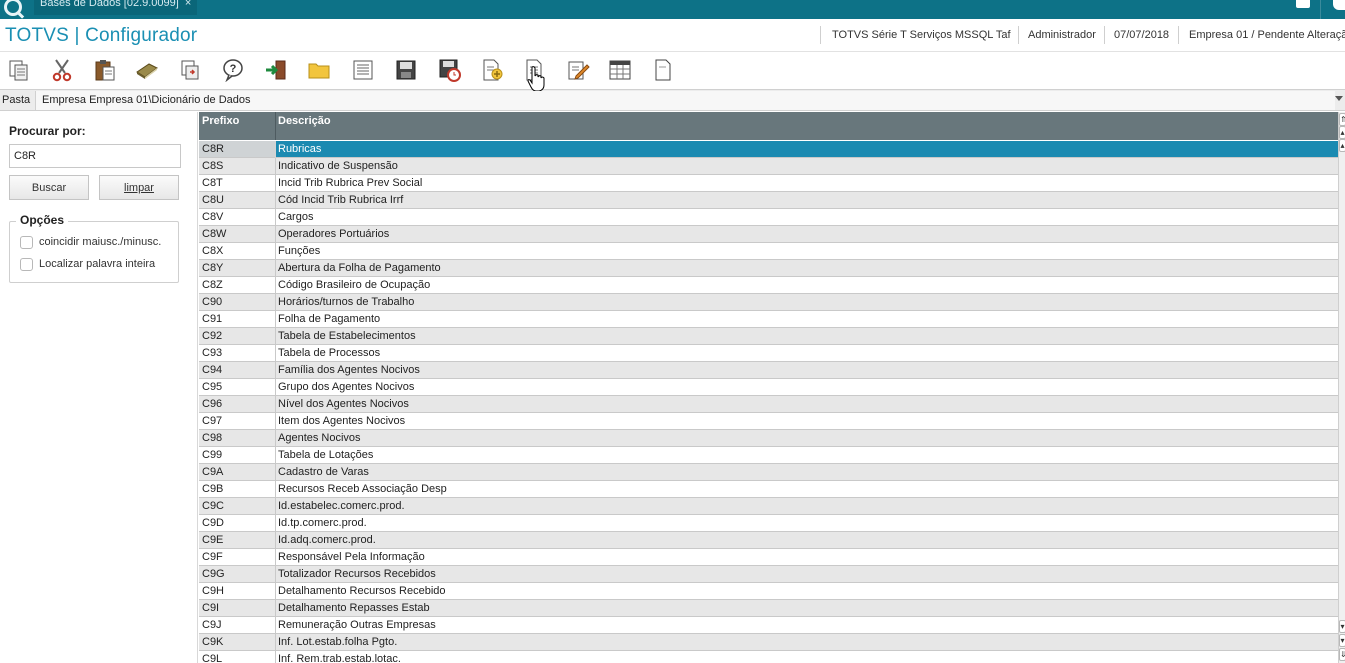  Describe the element at coordinates (492, 70) in the screenshot. I see `new-document-icon` at that location.